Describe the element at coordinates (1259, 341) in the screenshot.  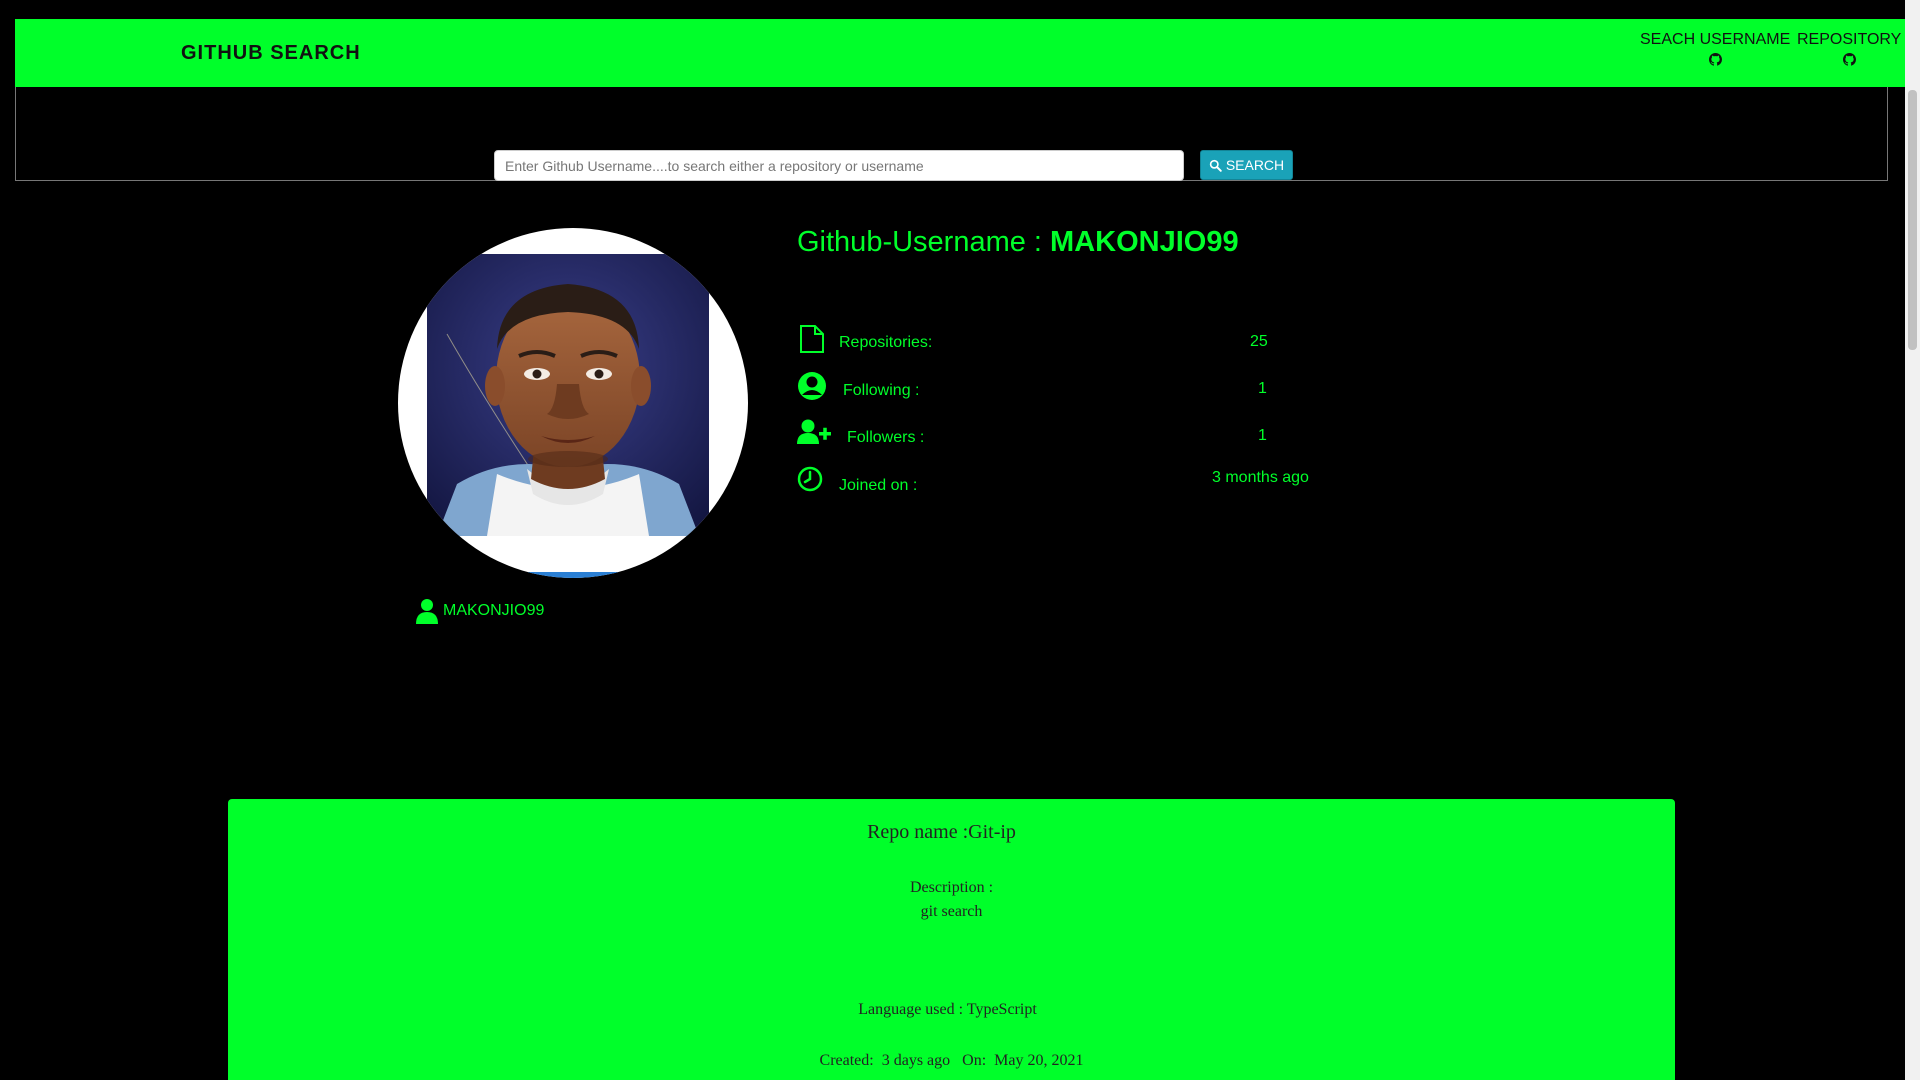
I see `stat-repositories-value: 25` at that location.